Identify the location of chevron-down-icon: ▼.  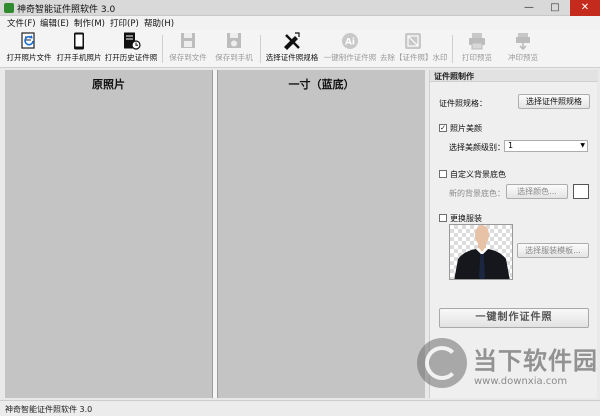
(582, 145).